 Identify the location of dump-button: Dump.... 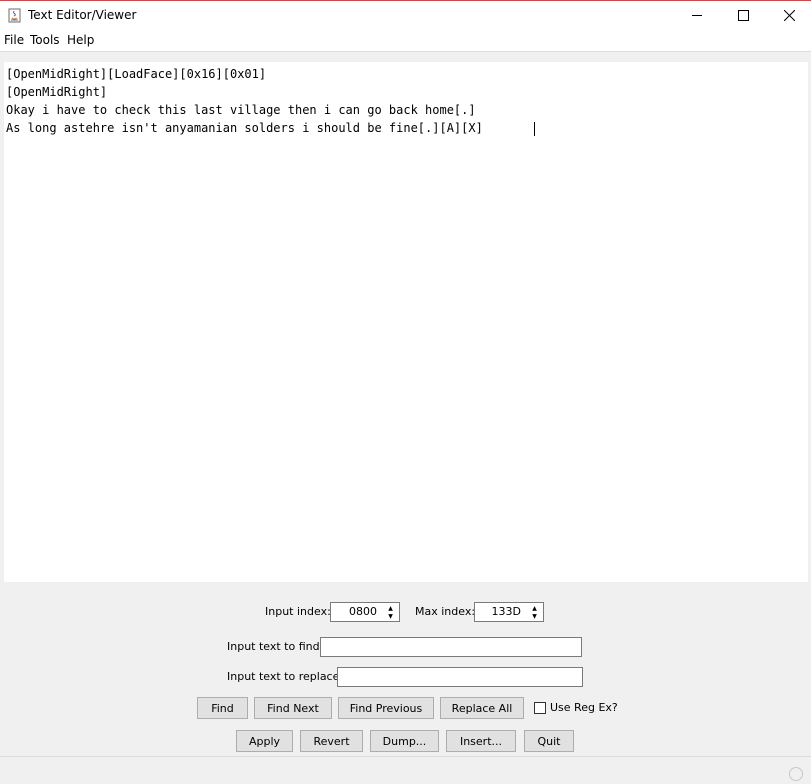
(404, 741).